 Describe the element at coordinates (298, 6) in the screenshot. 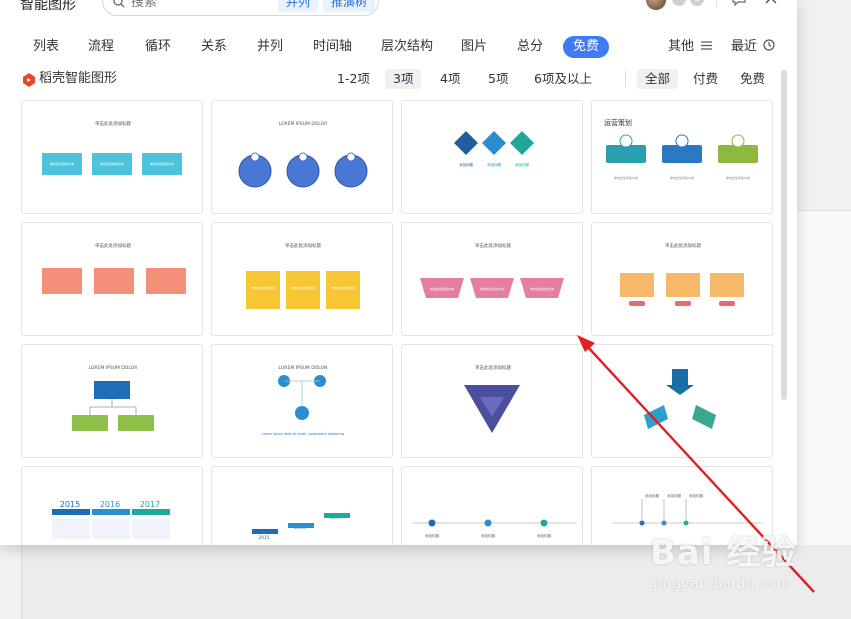

I see `search-tag-parallel: 并列` at that location.